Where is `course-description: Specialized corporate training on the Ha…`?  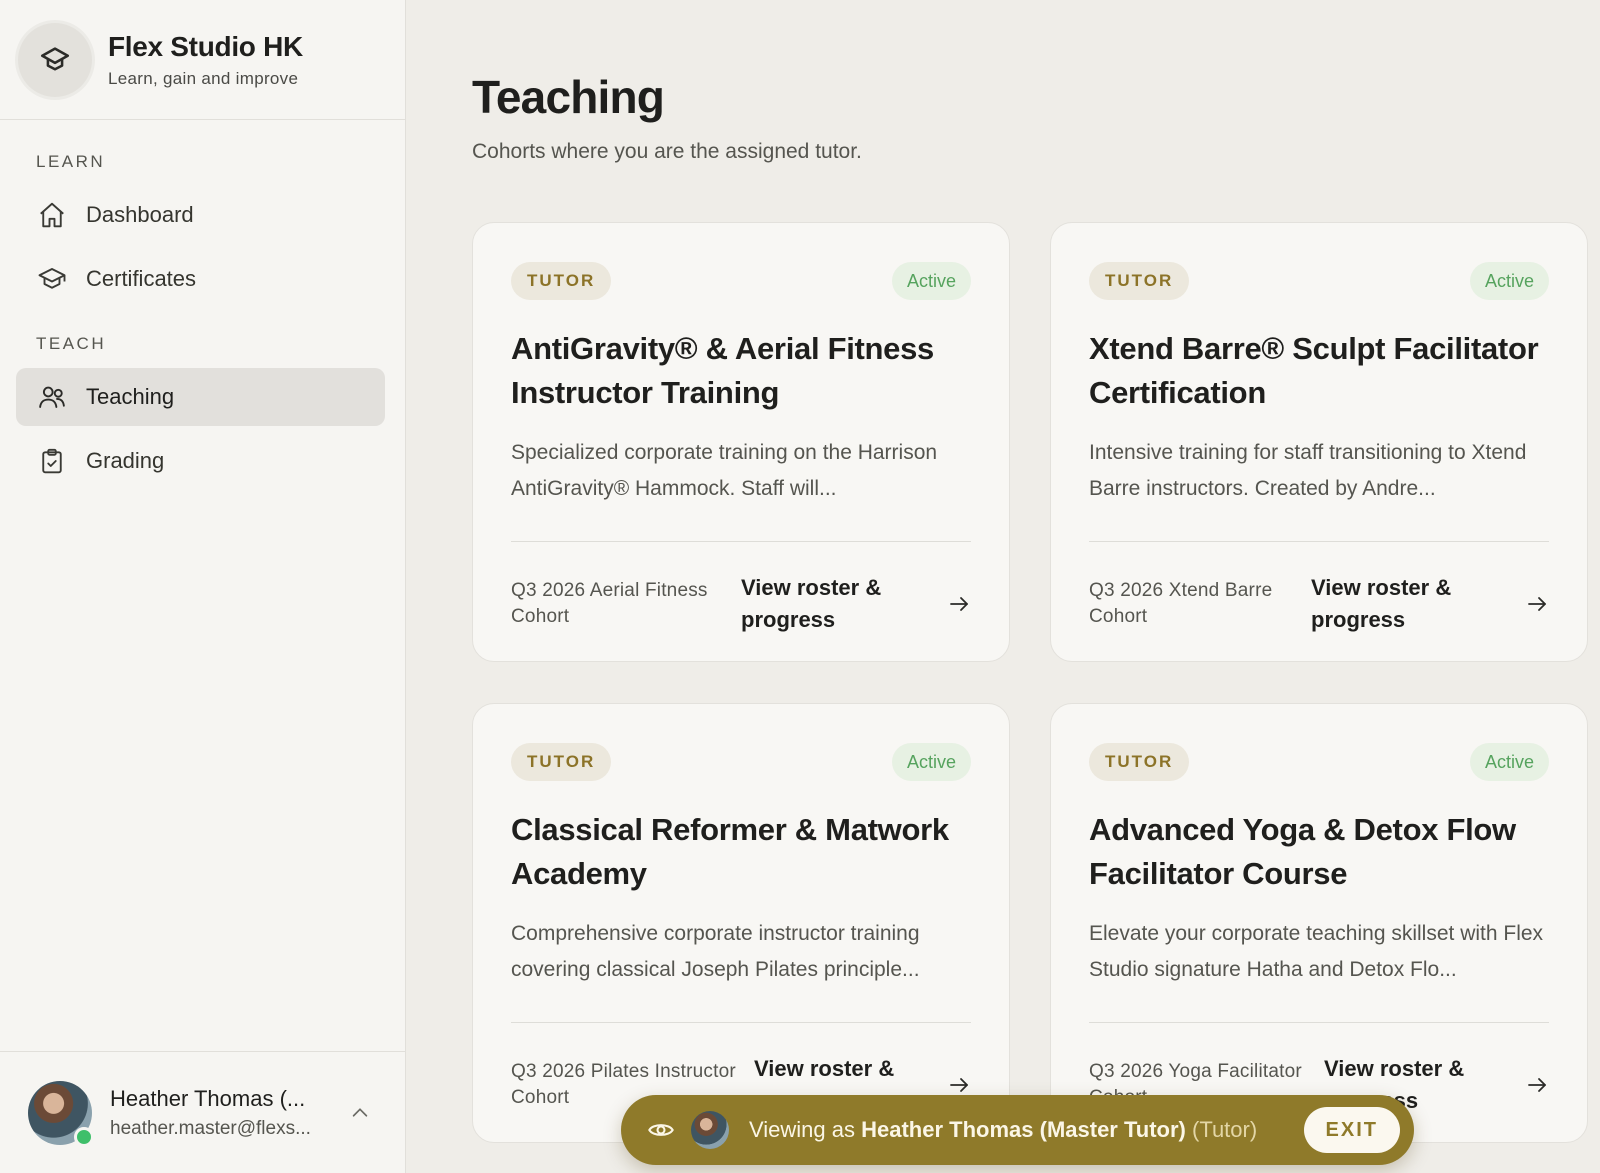 course-description: Specialized corporate training on the Ha… is located at coordinates (724, 470).